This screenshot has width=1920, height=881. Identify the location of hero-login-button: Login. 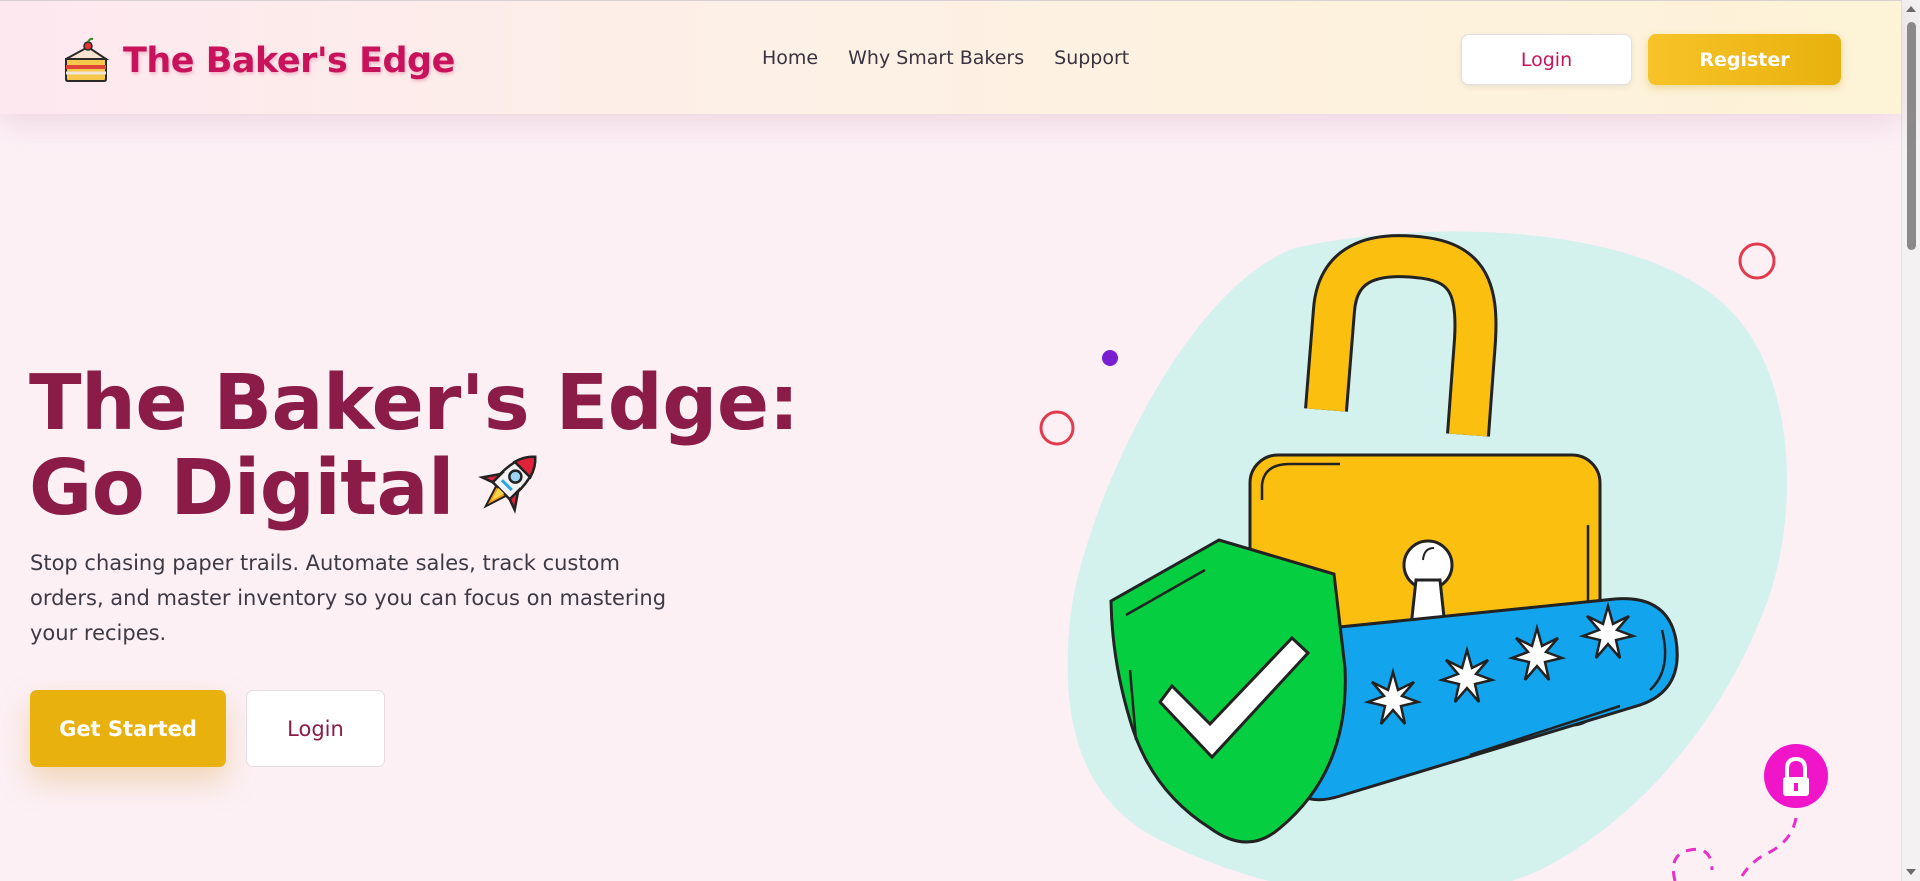
(315, 728).